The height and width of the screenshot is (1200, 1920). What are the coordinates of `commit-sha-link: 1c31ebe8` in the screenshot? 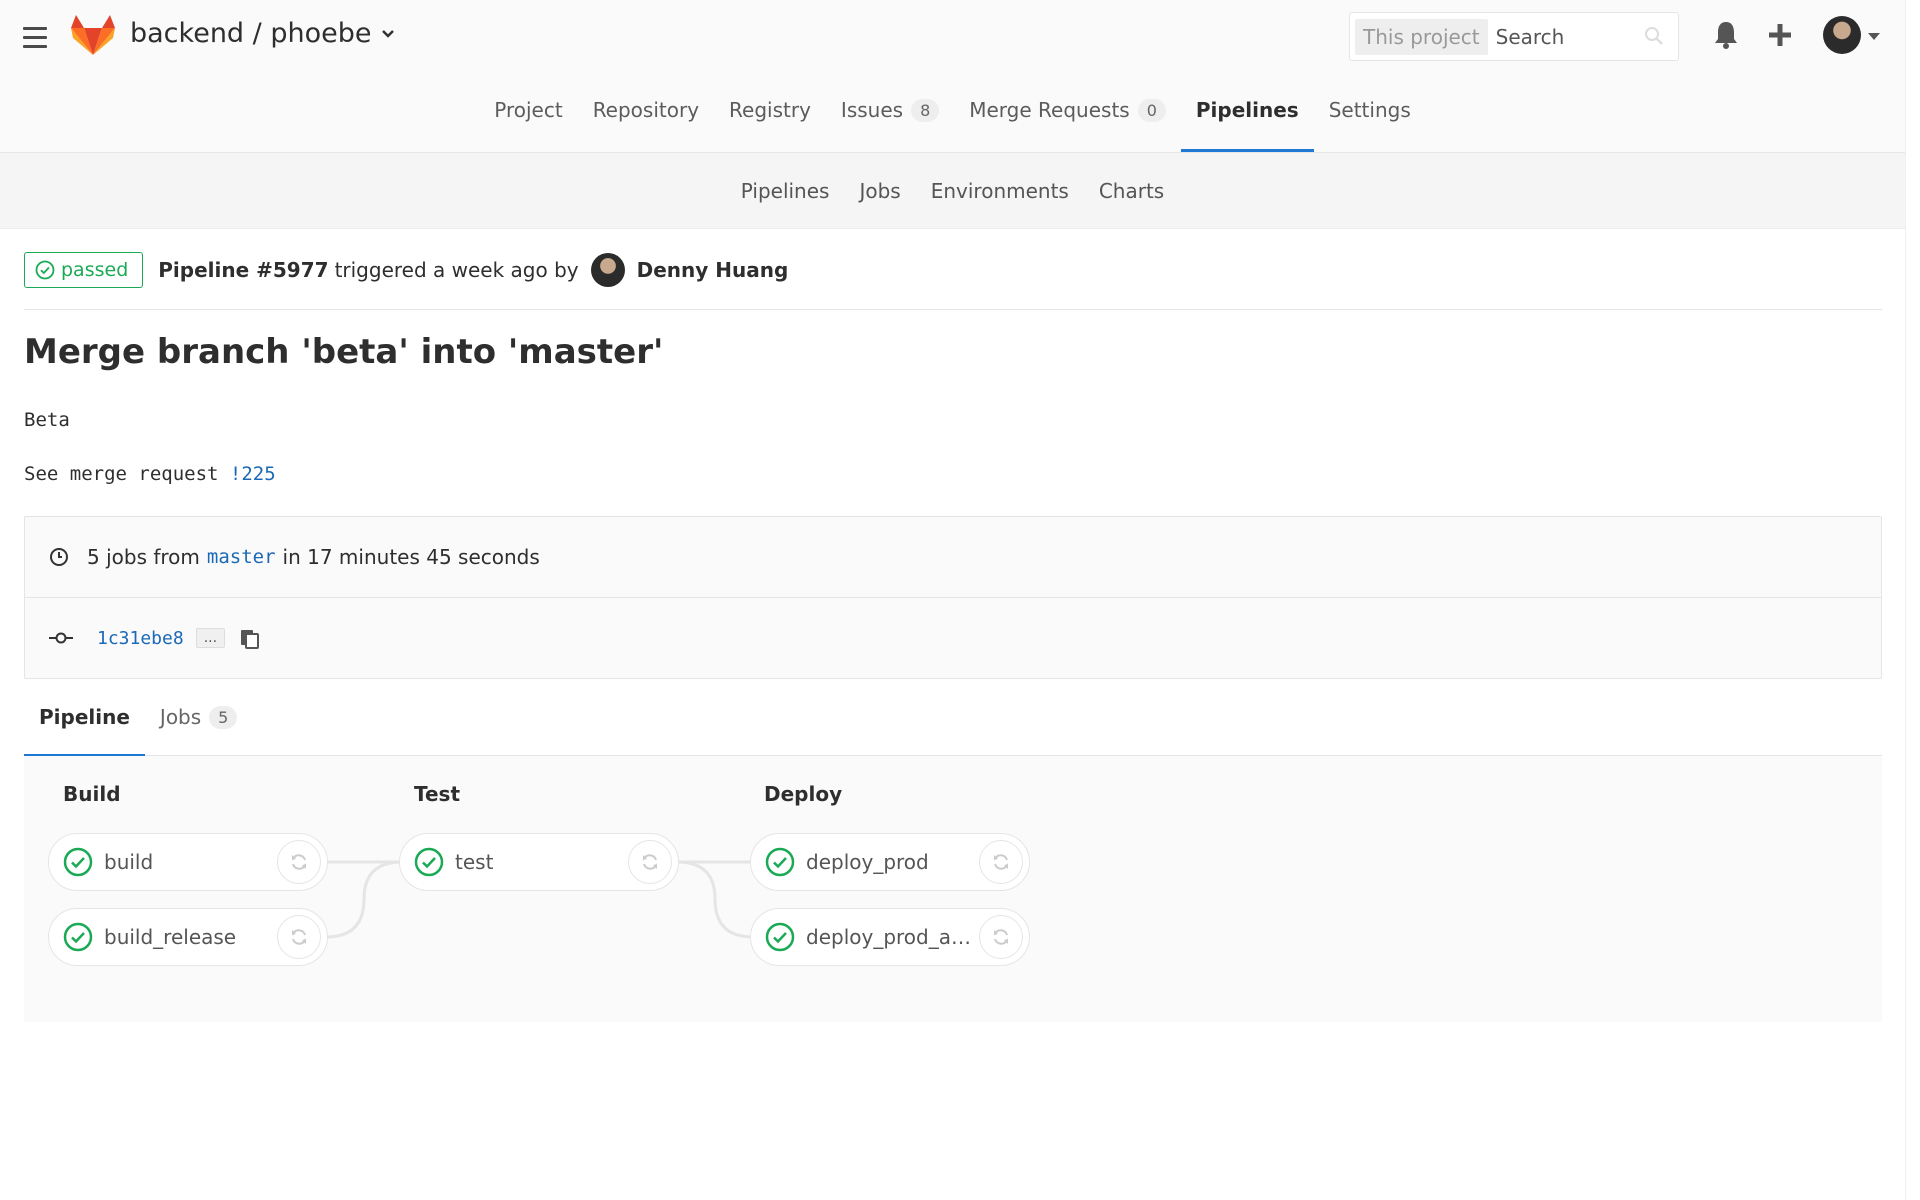 It's located at (140, 638).